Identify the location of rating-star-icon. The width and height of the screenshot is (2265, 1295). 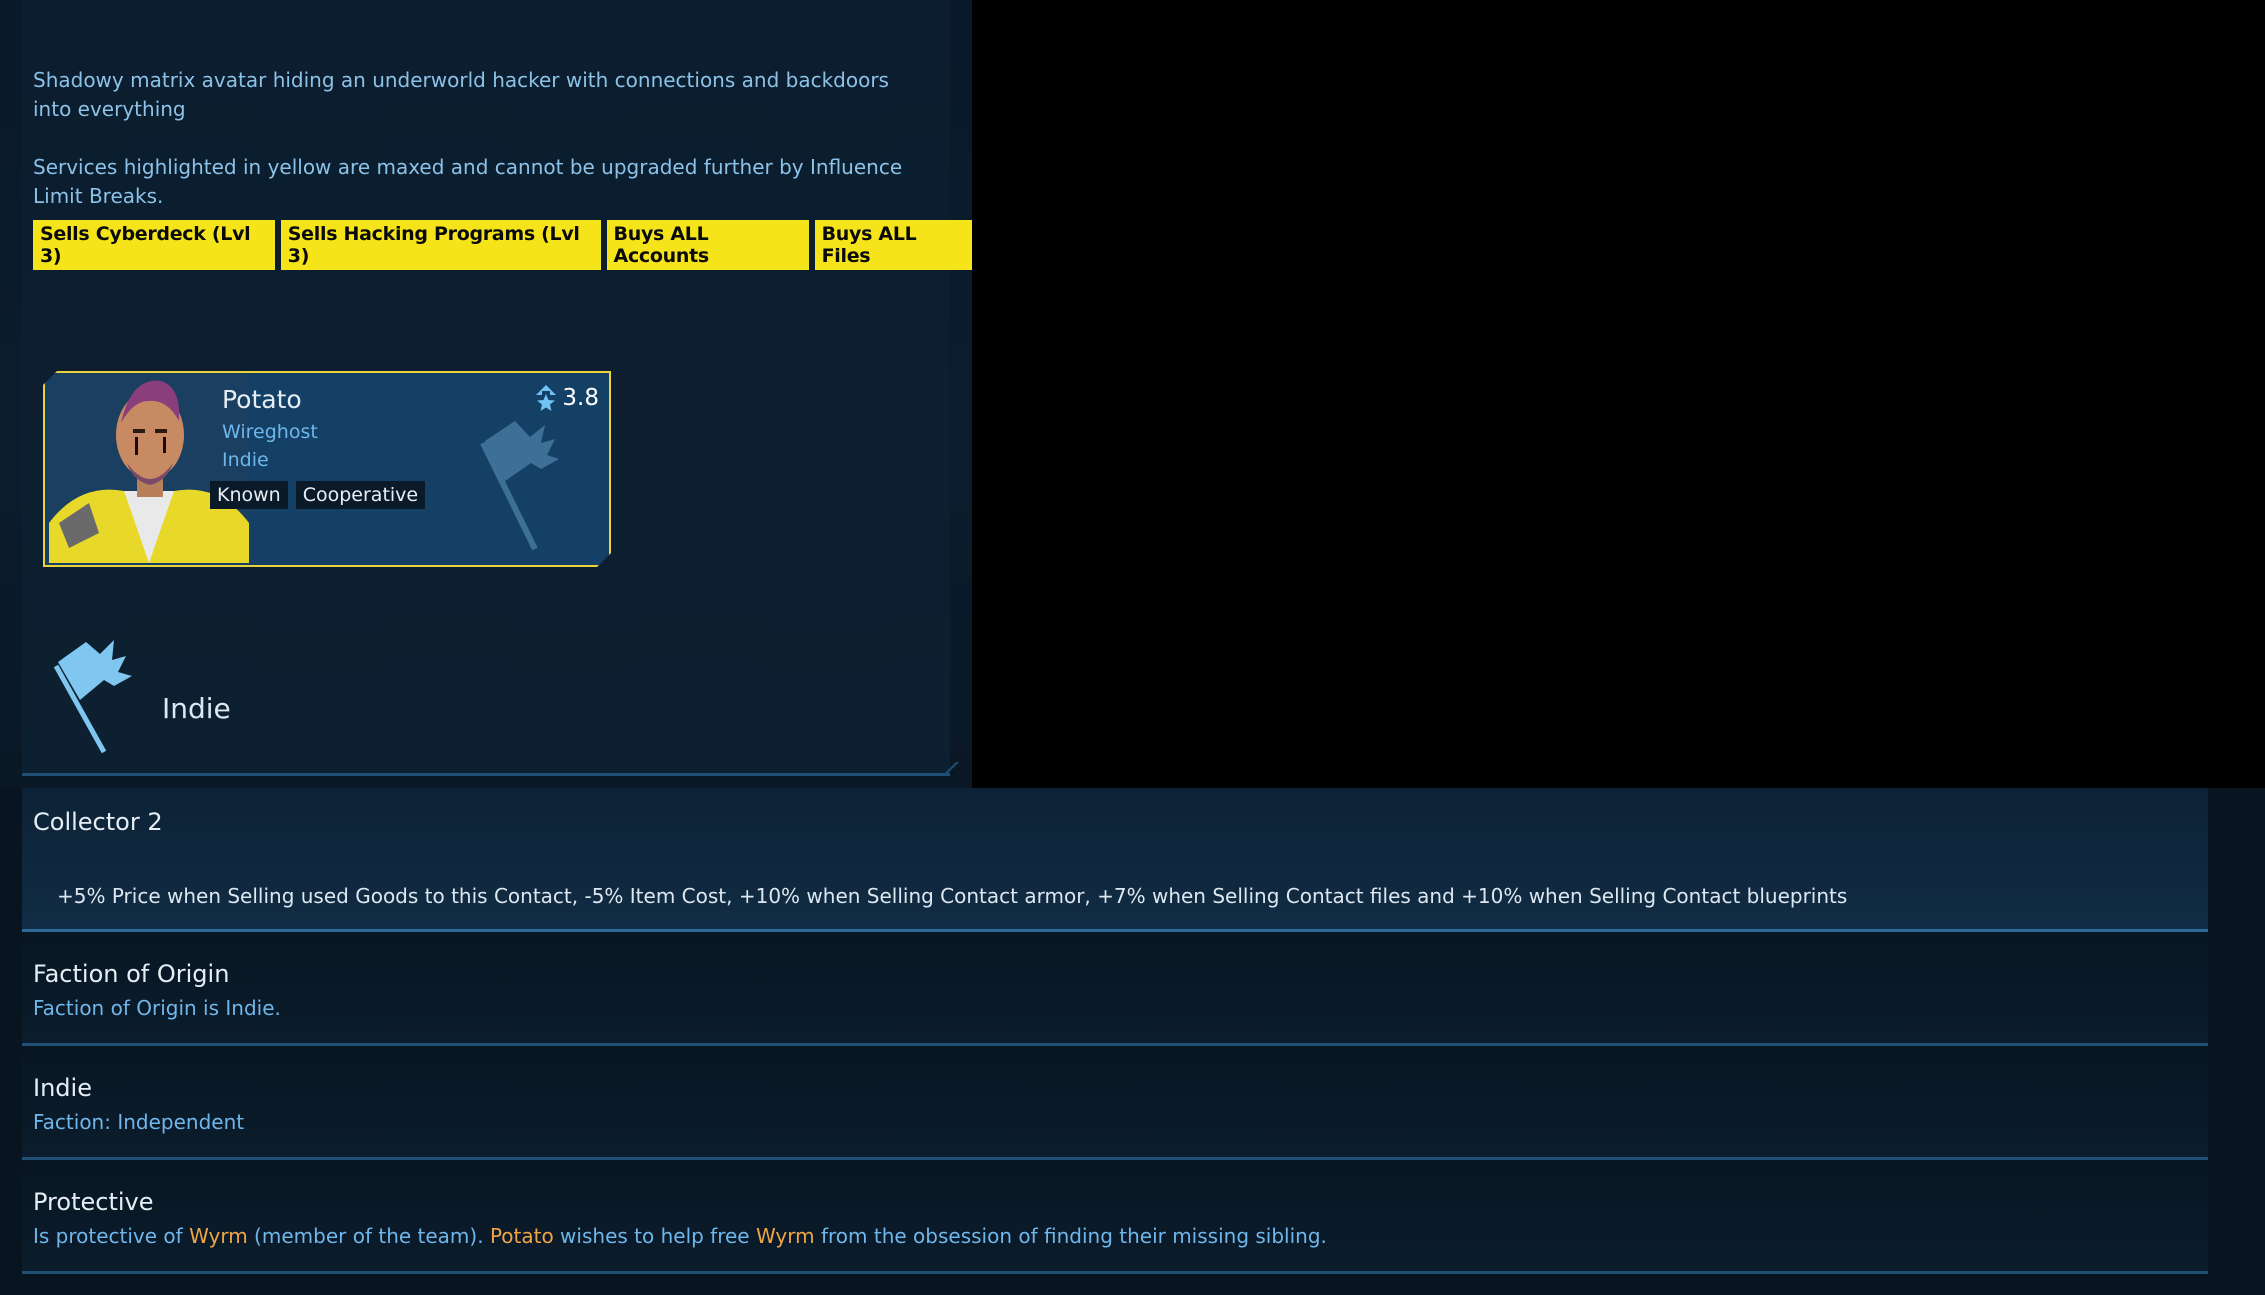
(546, 398).